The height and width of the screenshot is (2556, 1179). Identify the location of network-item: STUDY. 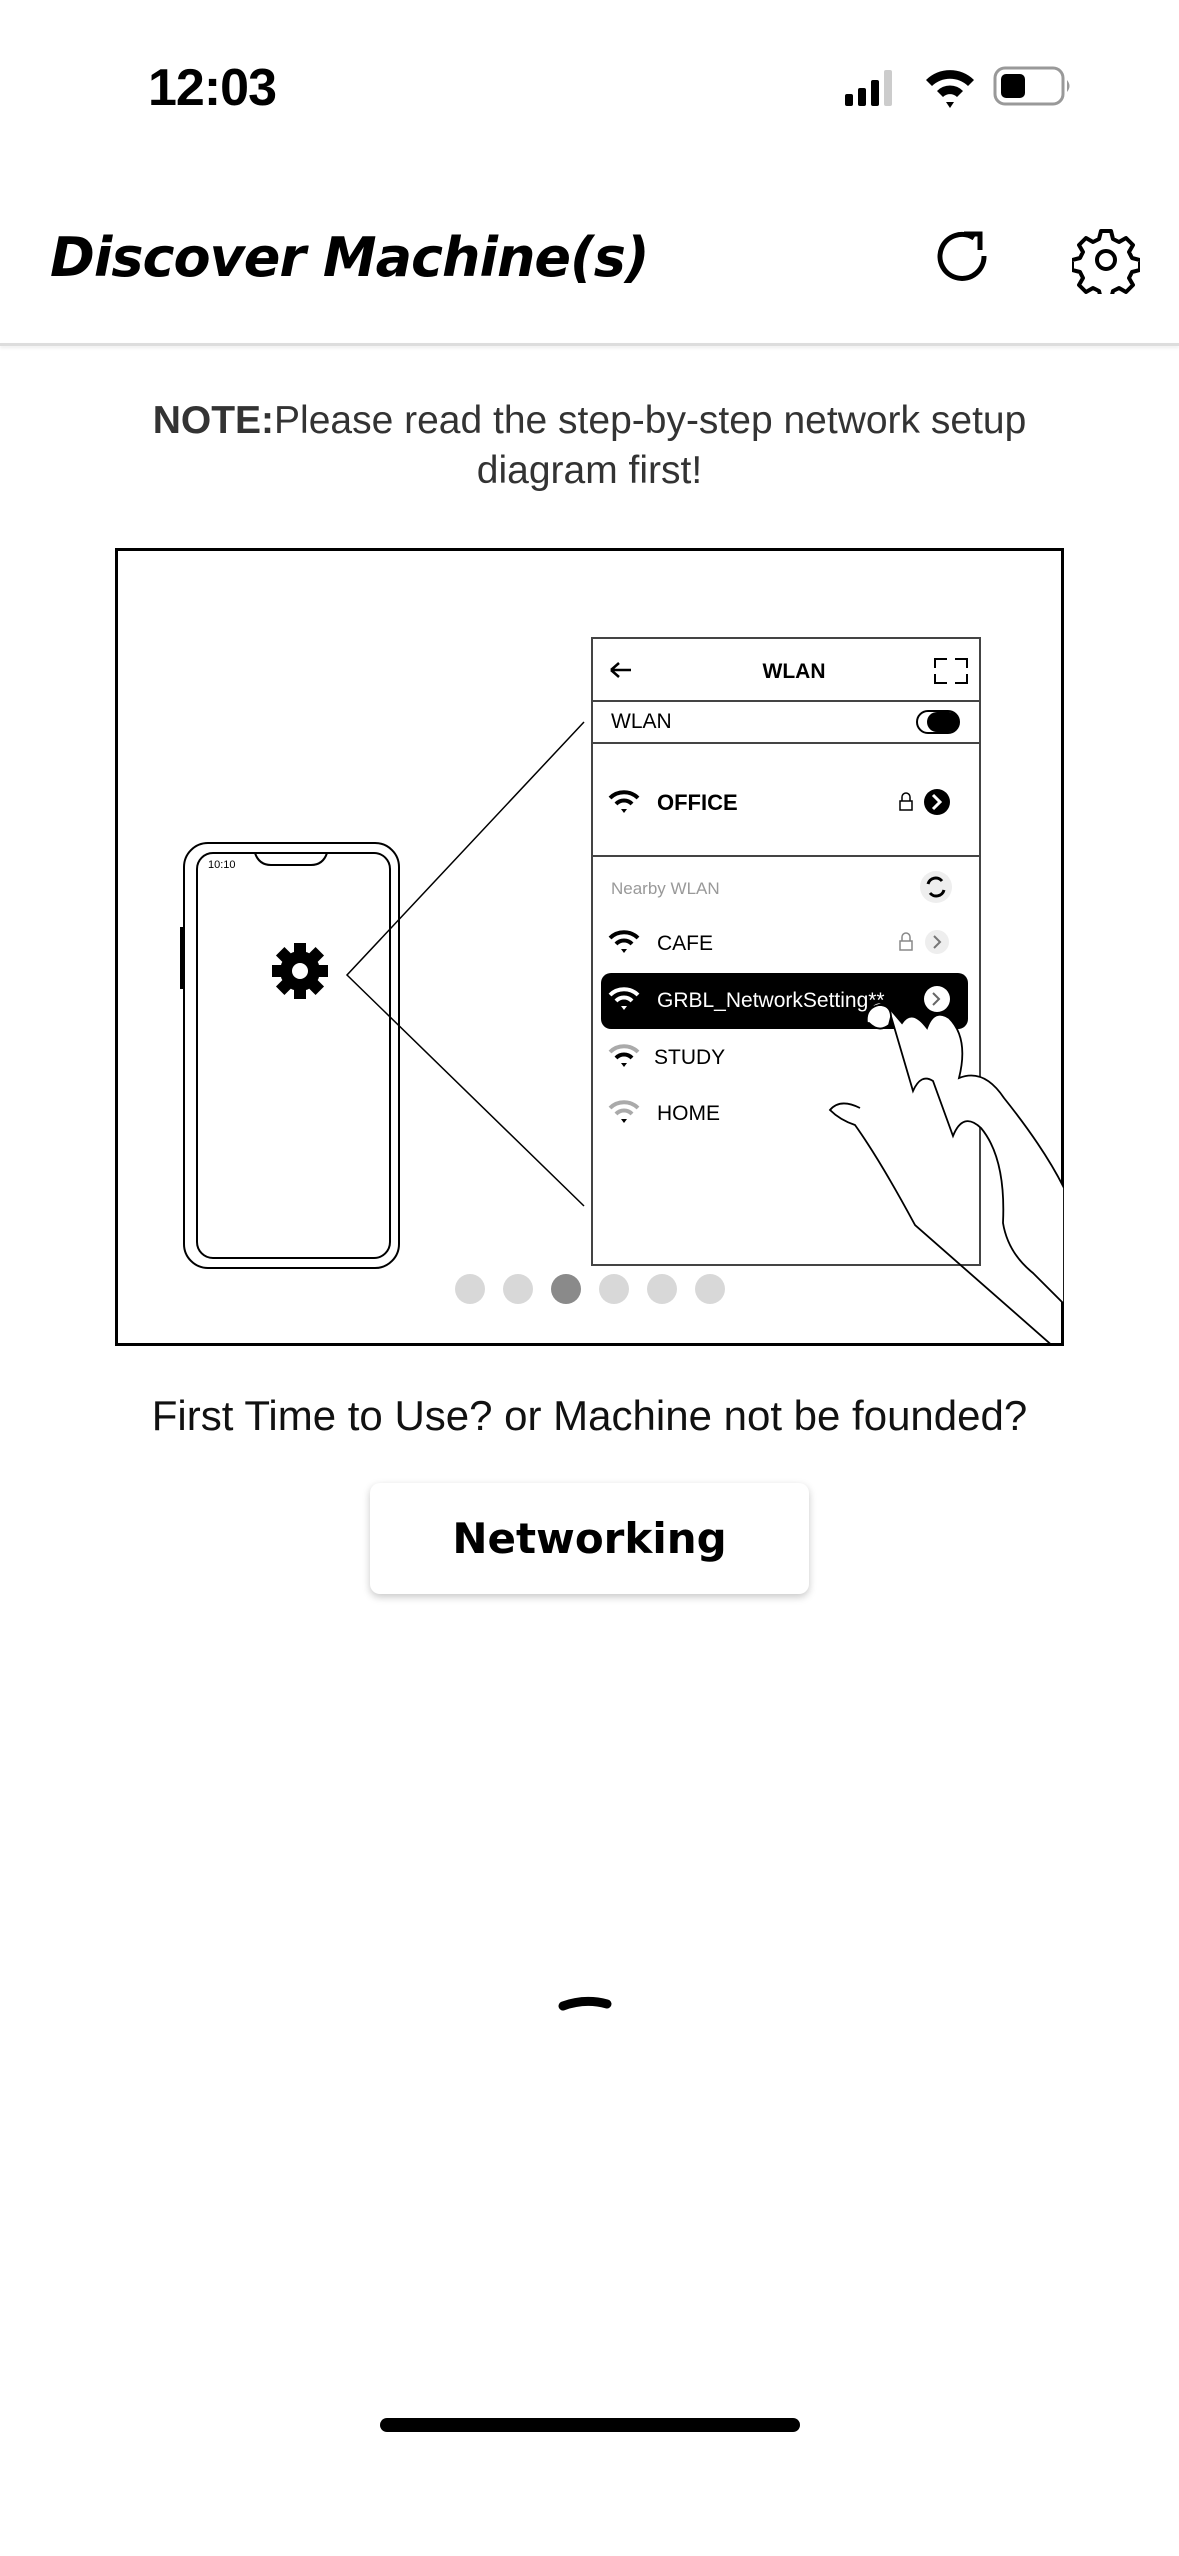
(689, 1057).